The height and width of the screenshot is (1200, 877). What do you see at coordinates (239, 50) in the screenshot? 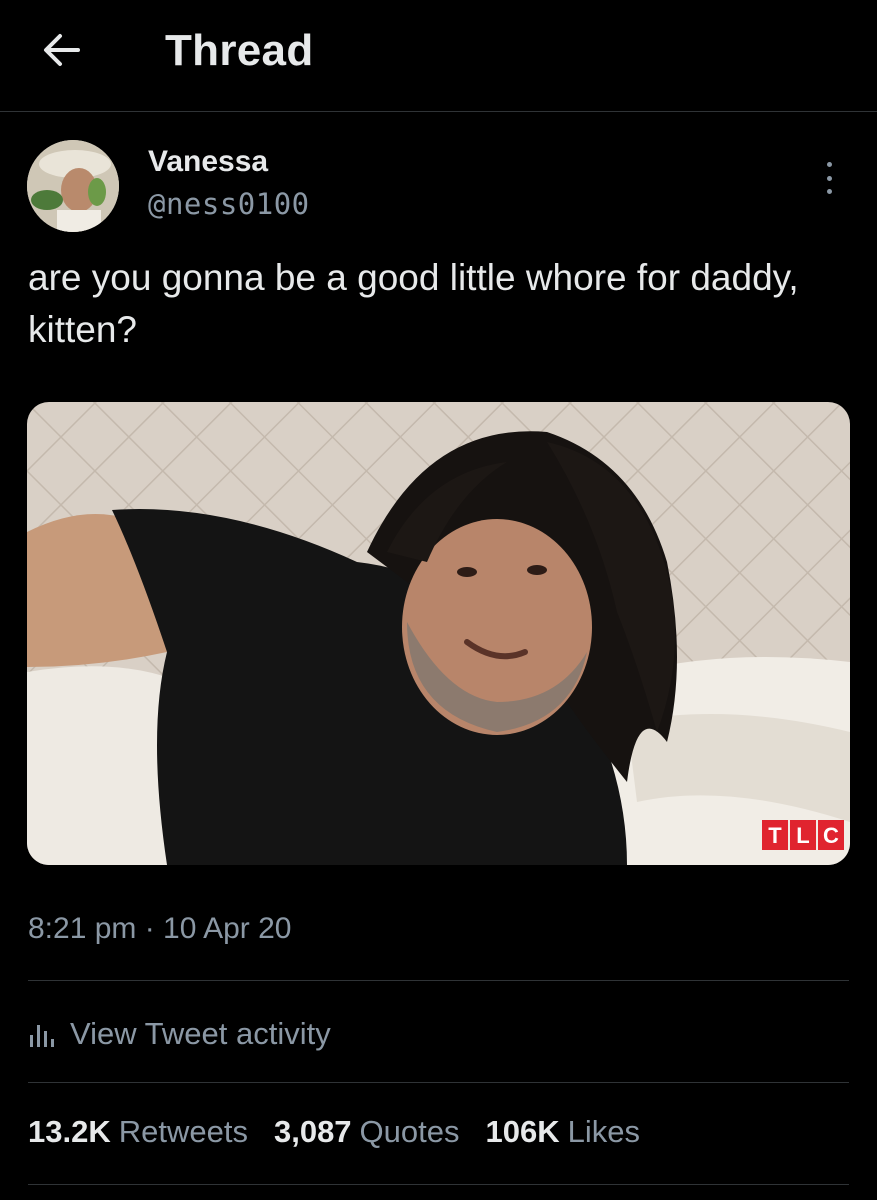
I see `page-title: Thread` at bounding box center [239, 50].